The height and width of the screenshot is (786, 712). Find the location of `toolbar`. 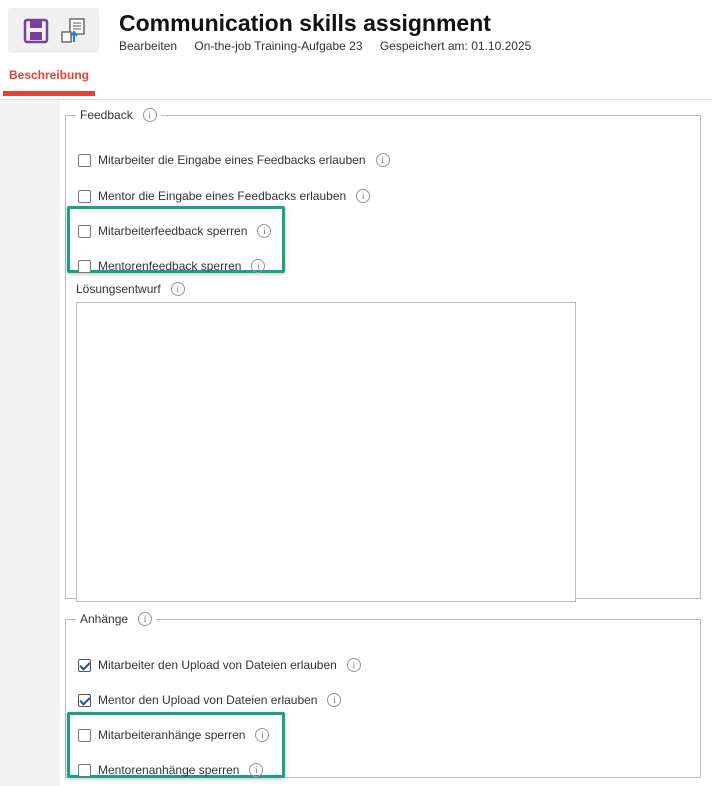

toolbar is located at coordinates (53, 30).